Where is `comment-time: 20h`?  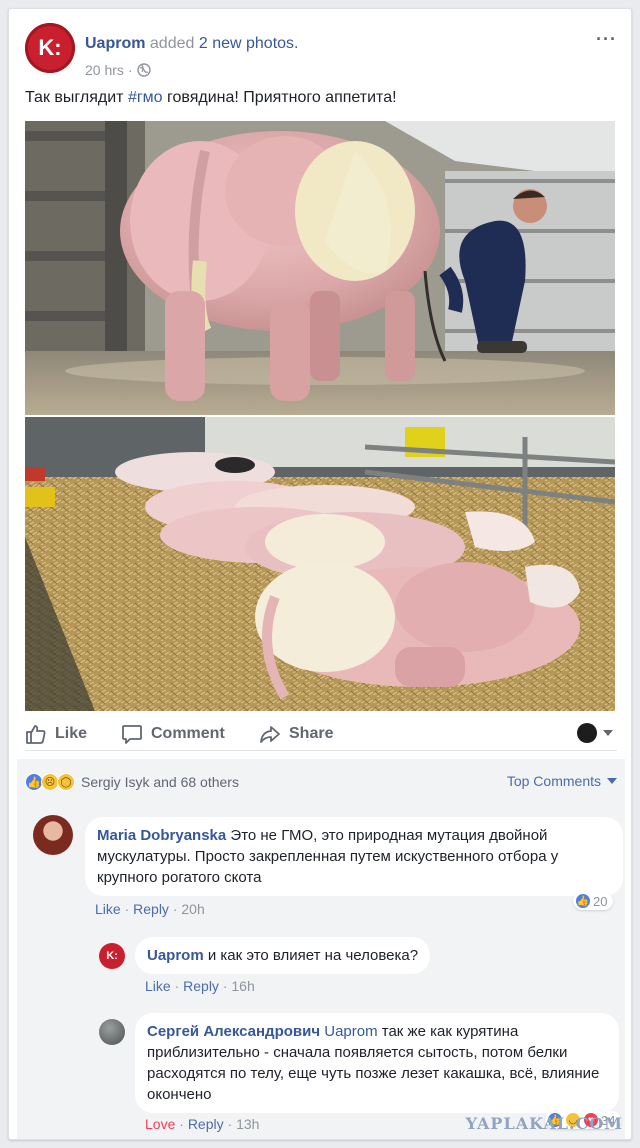 comment-time: 20h is located at coordinates (192, 909).